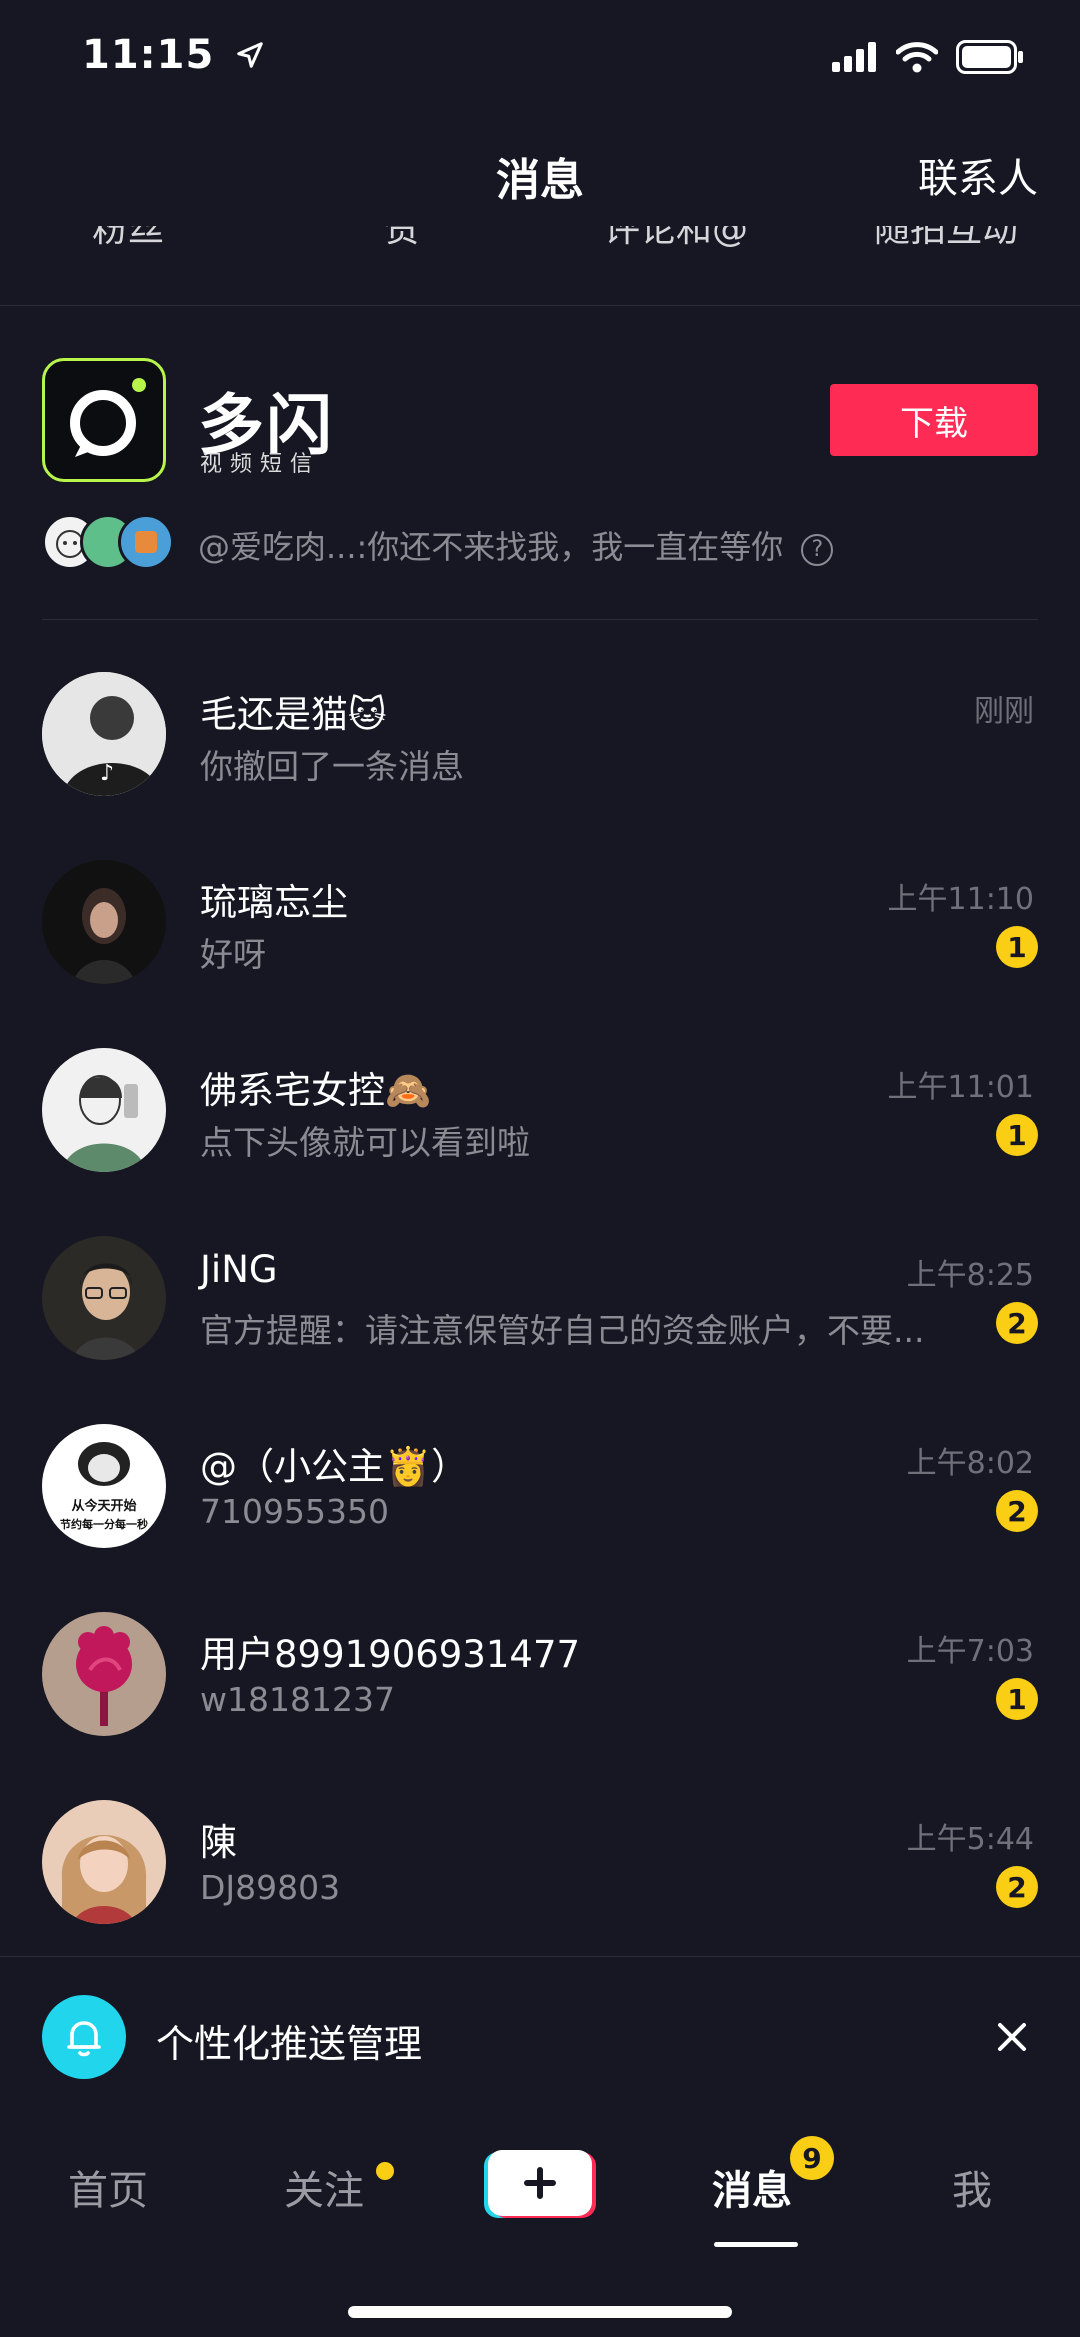 Image resolution: width=1080 pixels, height=2337 pixels. I want to click on help-icon: ?, so click(817, 550).